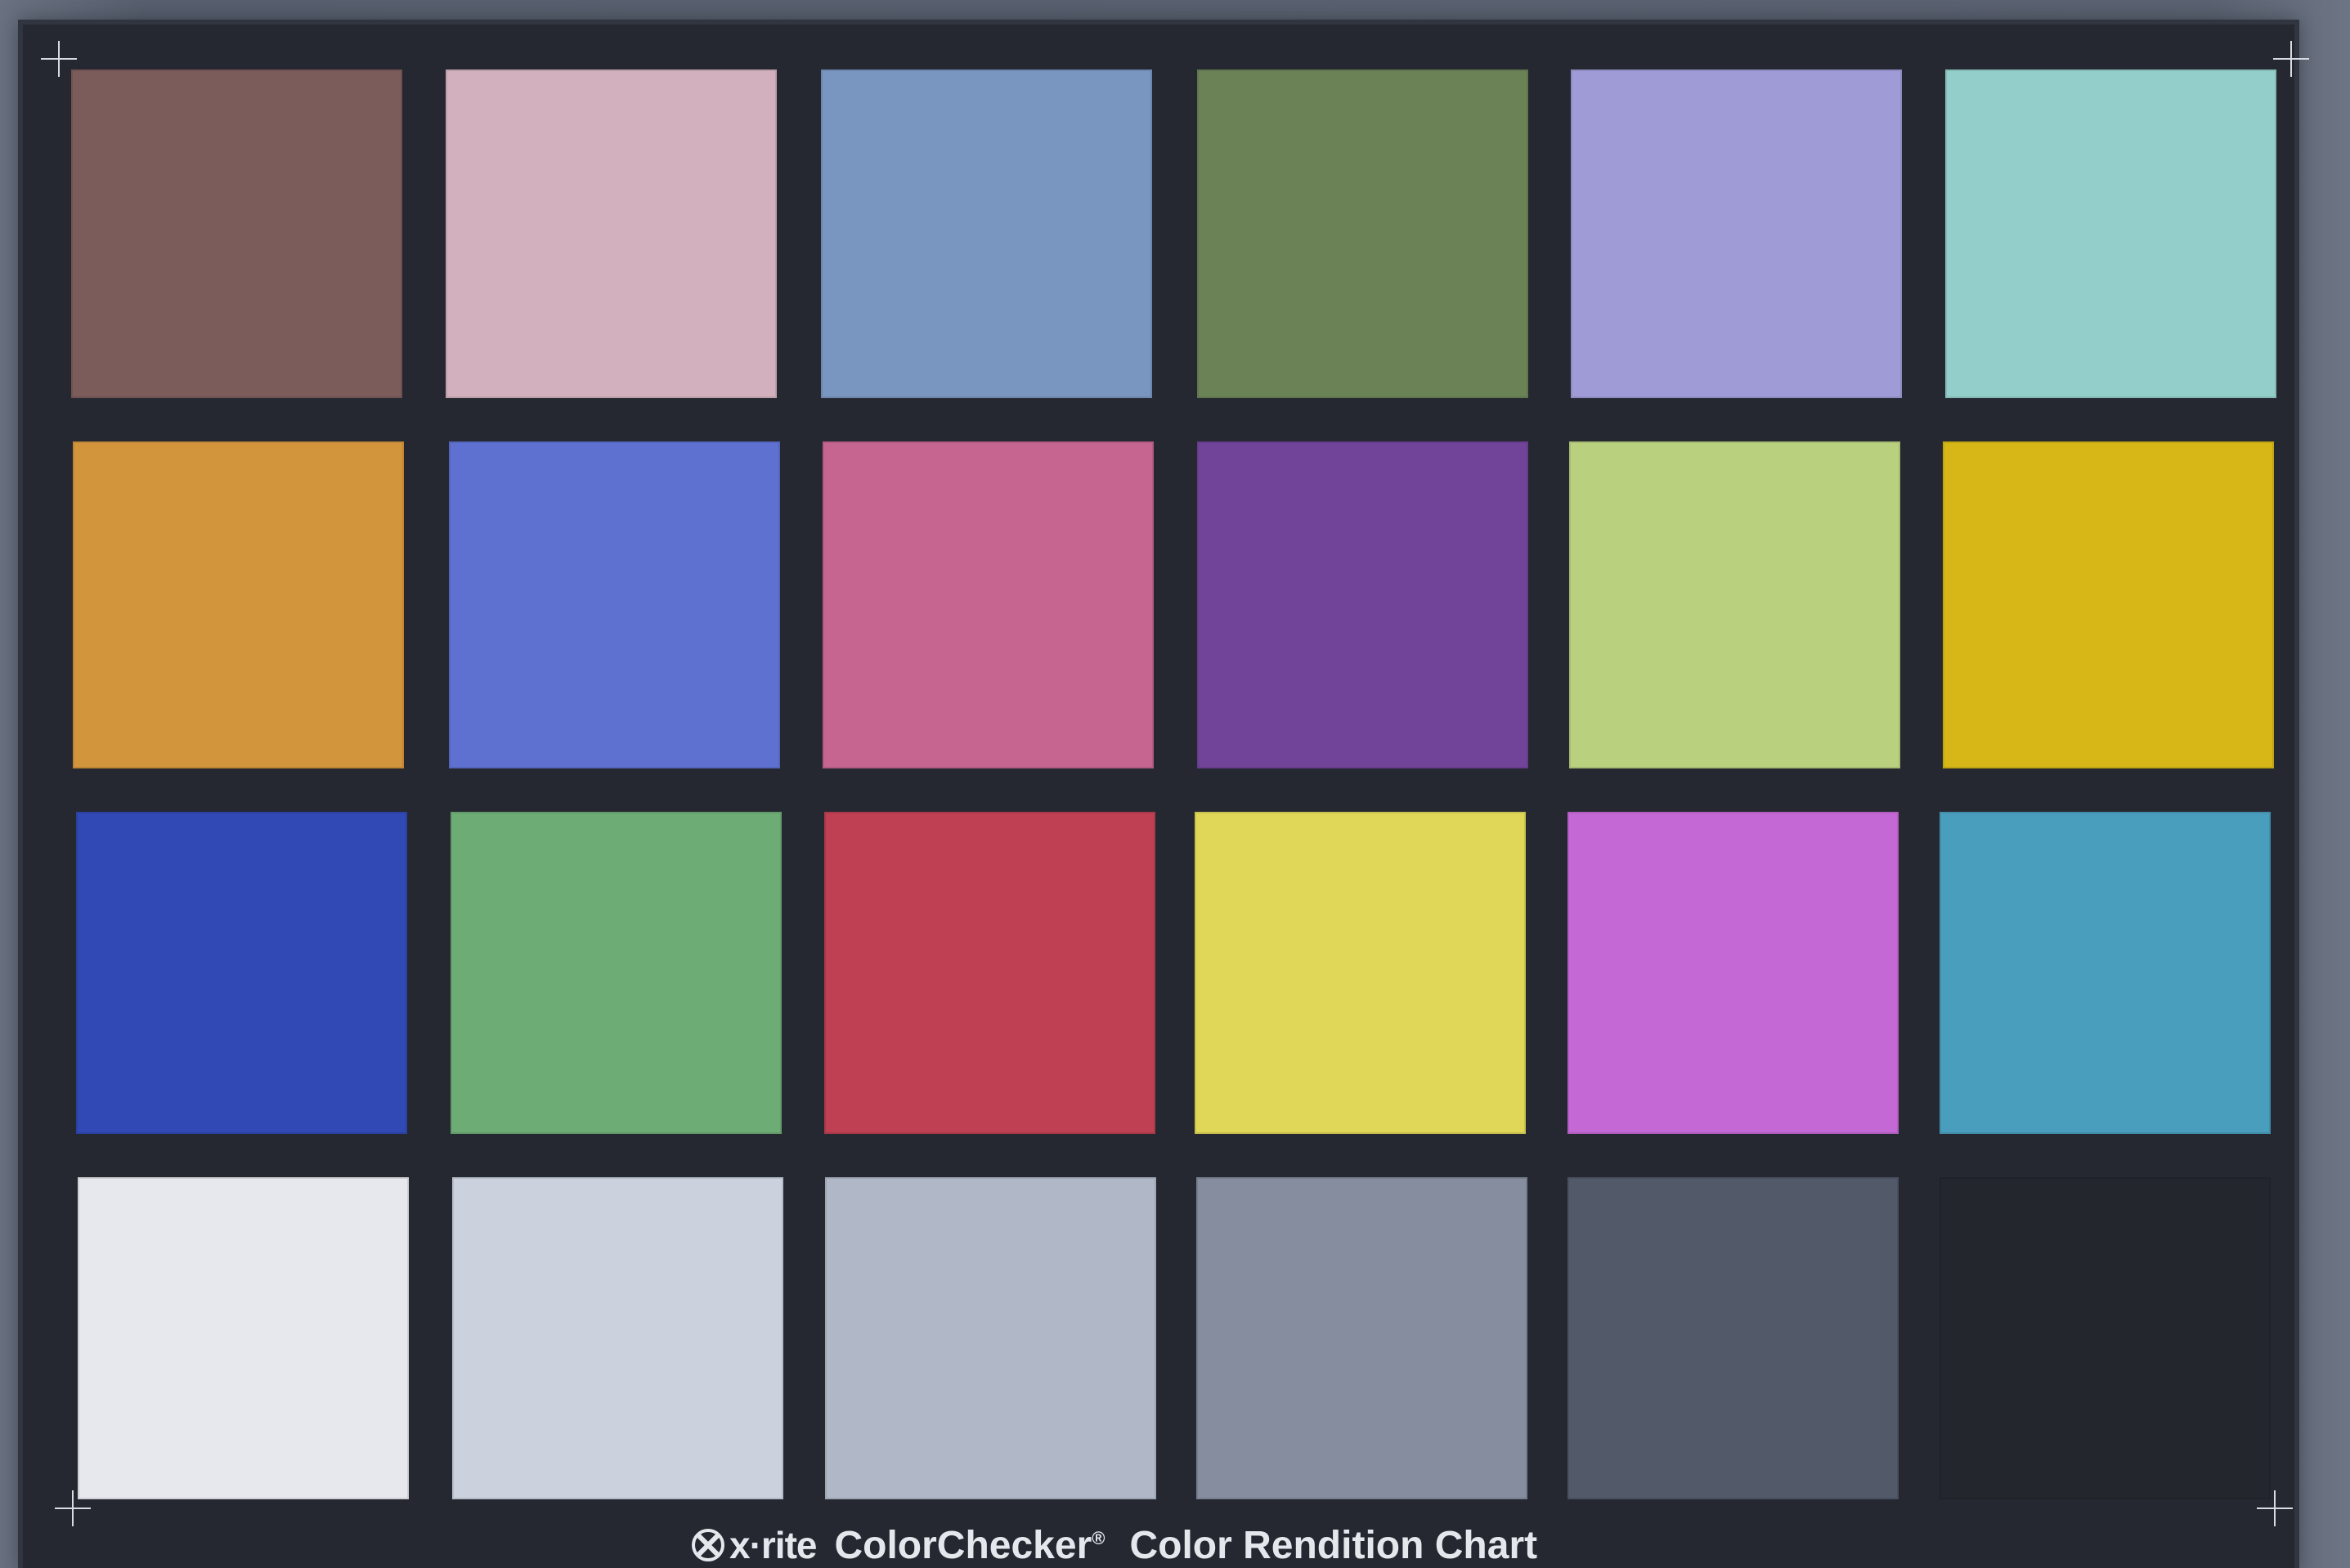  I want to click on chart-subtitle: Color Rendition Chart, so click(1333, 1545).